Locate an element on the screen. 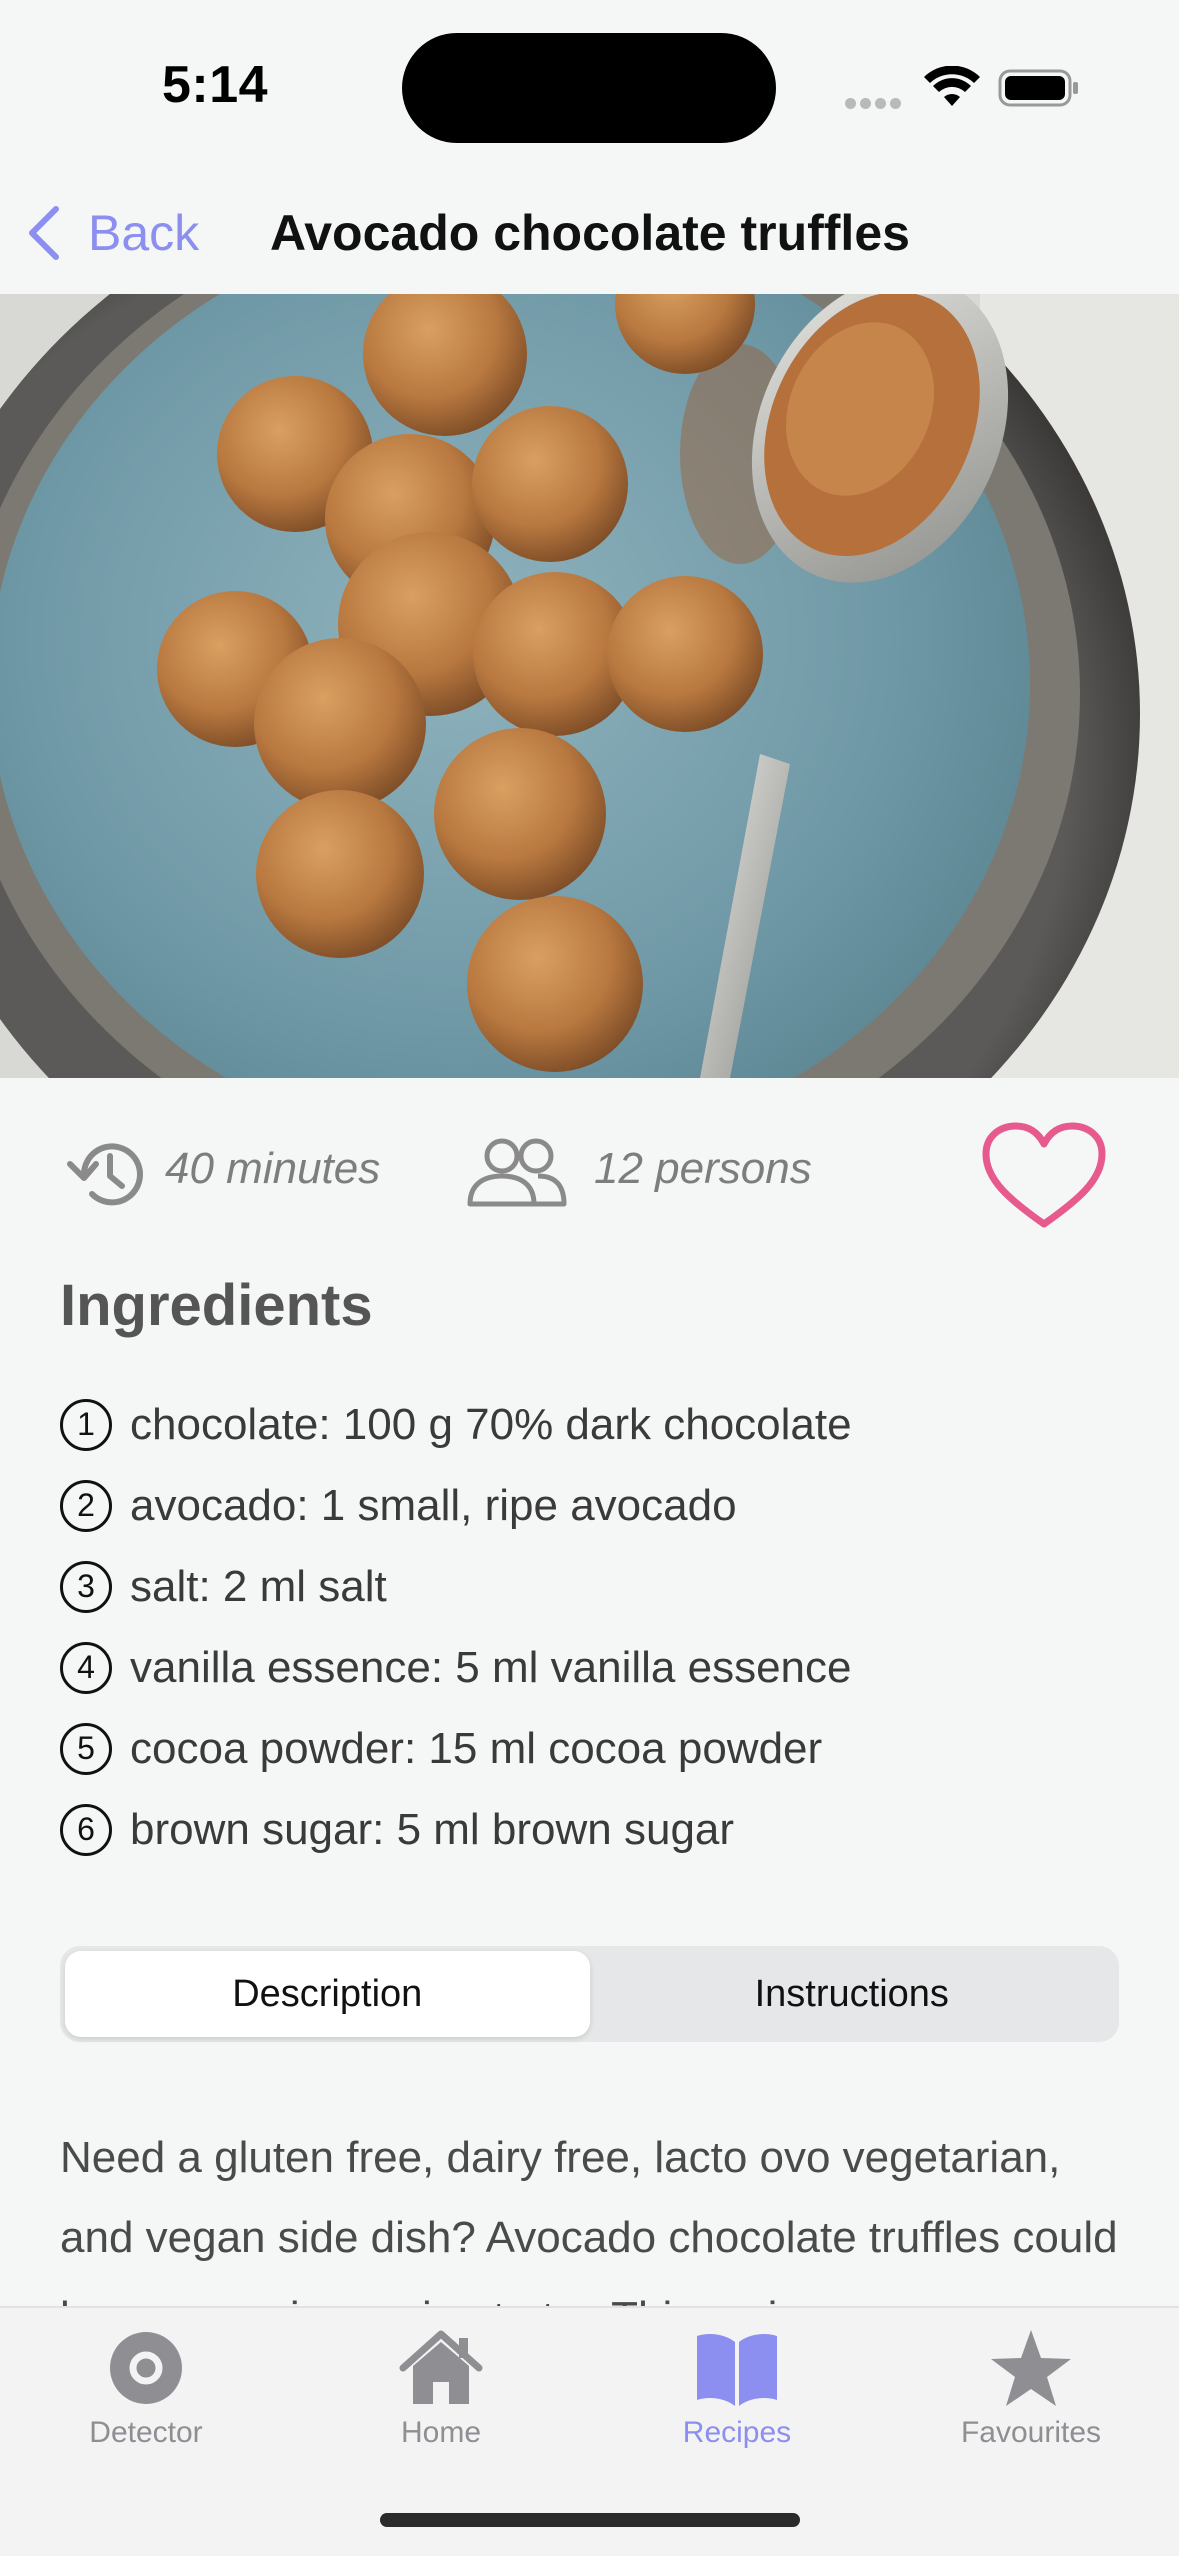 This screenshot has height=2556, width=1179. number-circle-icon: 3 is located at coordinates (86, 1586).